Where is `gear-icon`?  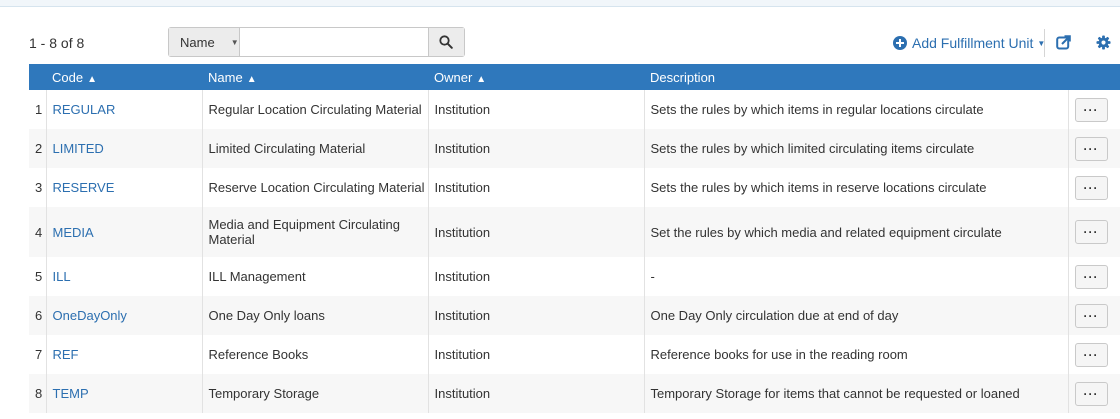
gear-icon is located at coordinates (1103, 42).